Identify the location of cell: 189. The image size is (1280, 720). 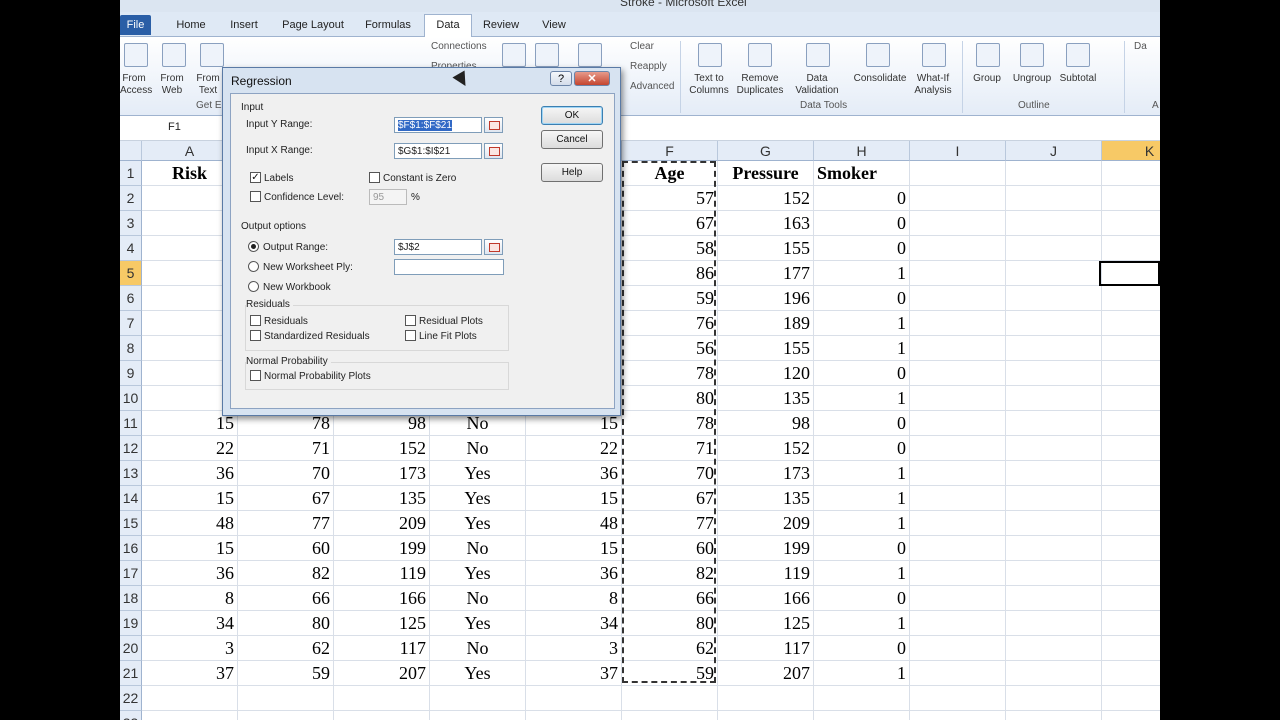
(766, 323).